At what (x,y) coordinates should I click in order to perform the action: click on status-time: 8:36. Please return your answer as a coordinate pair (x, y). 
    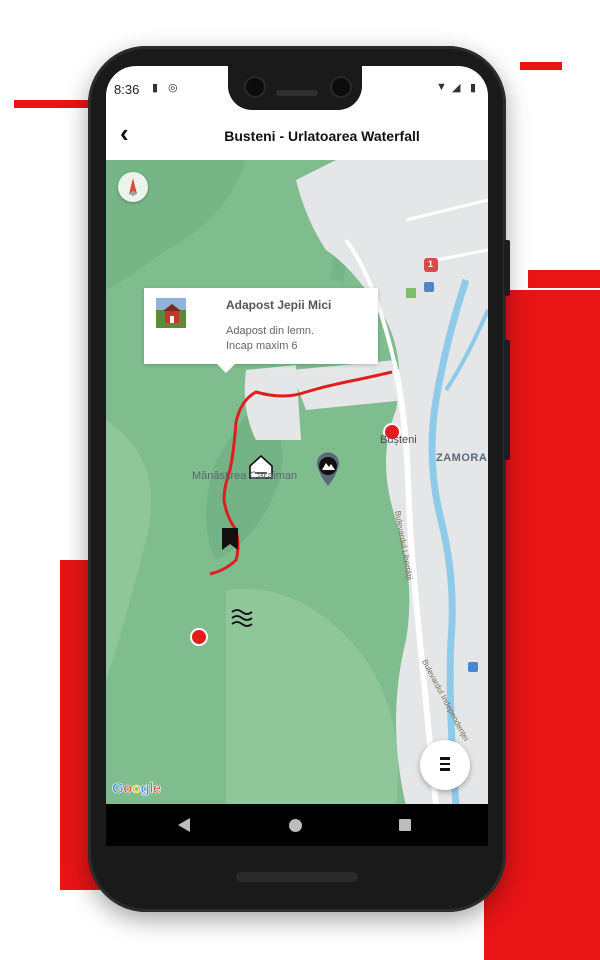
    Looking at the image, I should click on (127, 89).